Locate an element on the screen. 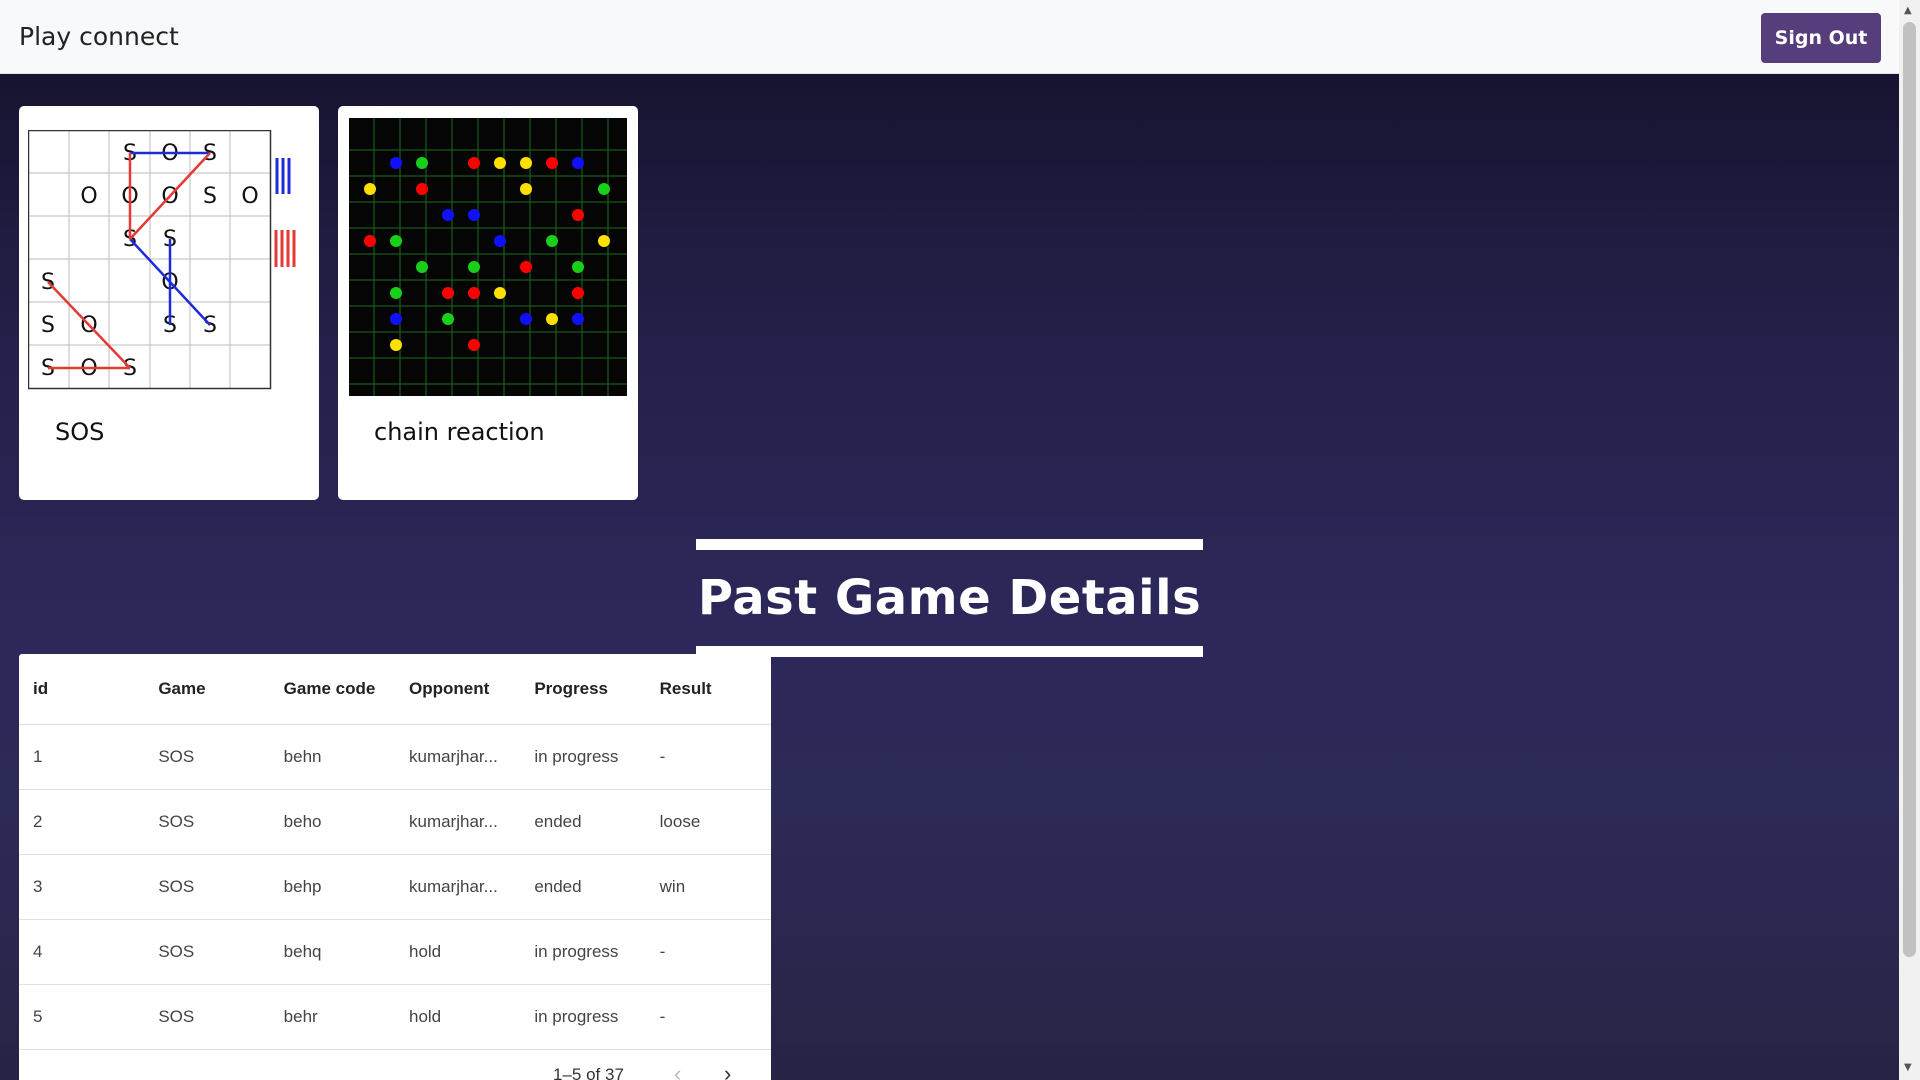 This screenshot has width=1920, height=1080. table-row: 1 SOS behn kumarjhar... in progress - is located at coordinates (395, 757).